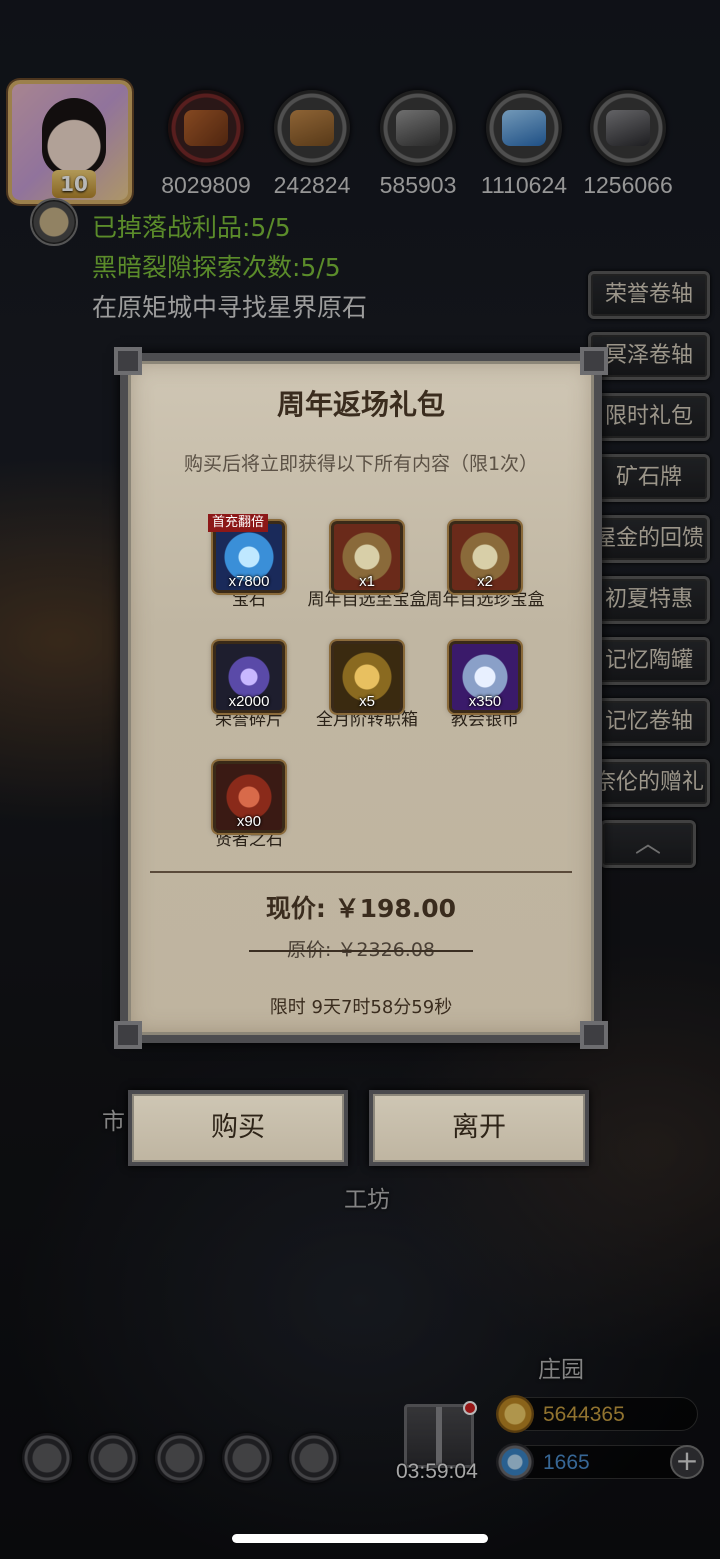 The height and width of the screenshot is (1559, 720). I want to click on silver-coin-icon: x350, so click(485, 677).